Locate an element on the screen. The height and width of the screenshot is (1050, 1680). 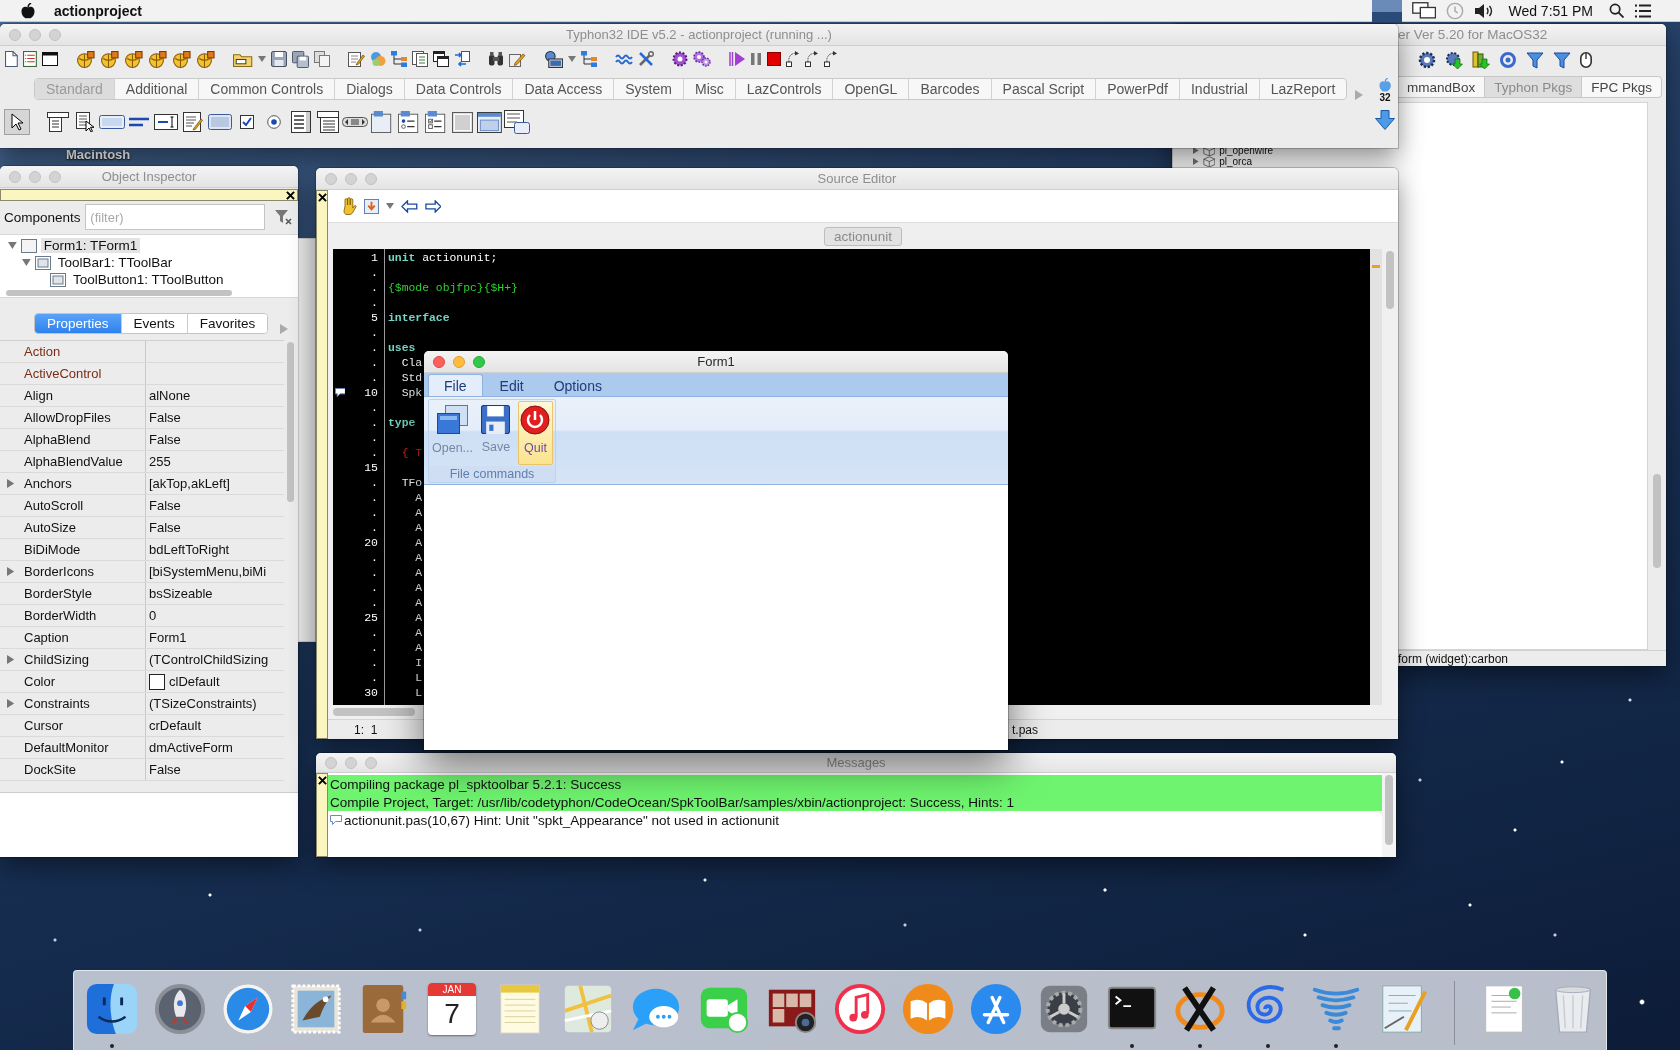
speaker-icon is located at coordinates (1484, 10).